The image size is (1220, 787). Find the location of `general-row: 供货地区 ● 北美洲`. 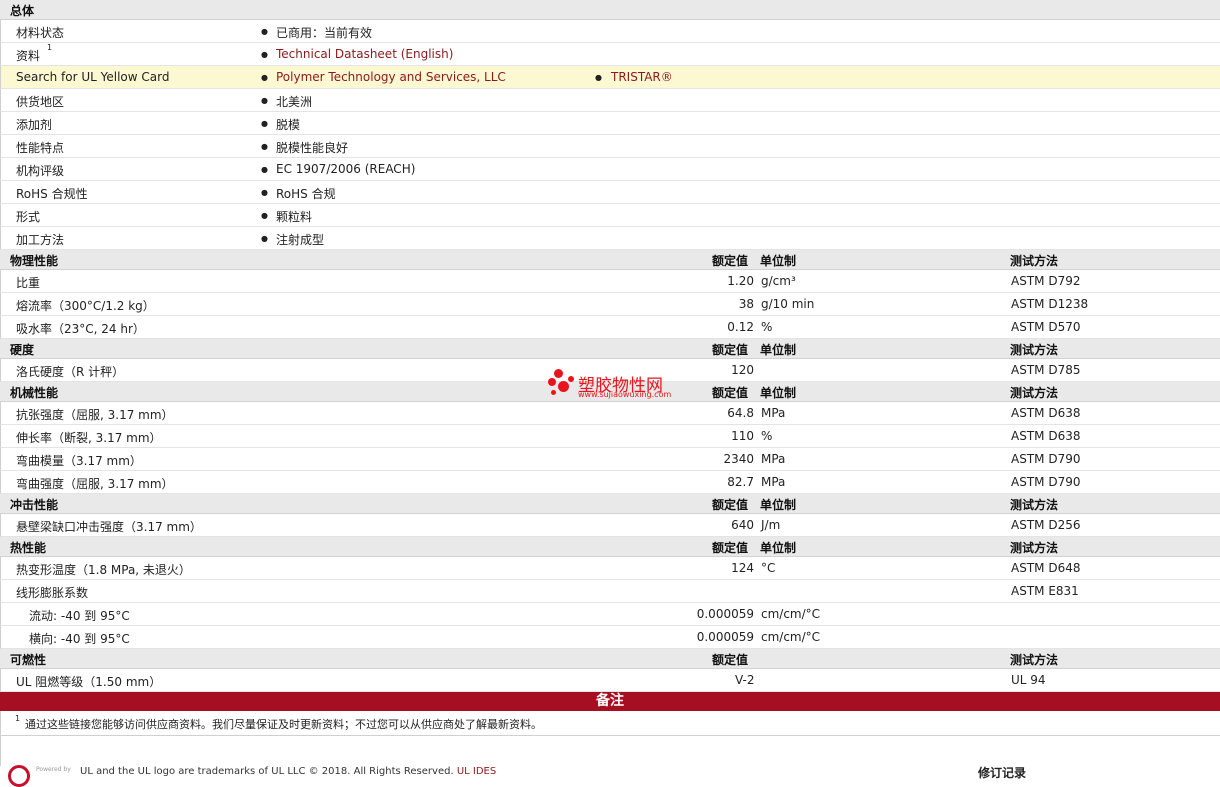

general-row: 供货地区 ● 北美洲 is located at coordinates (610, 100).